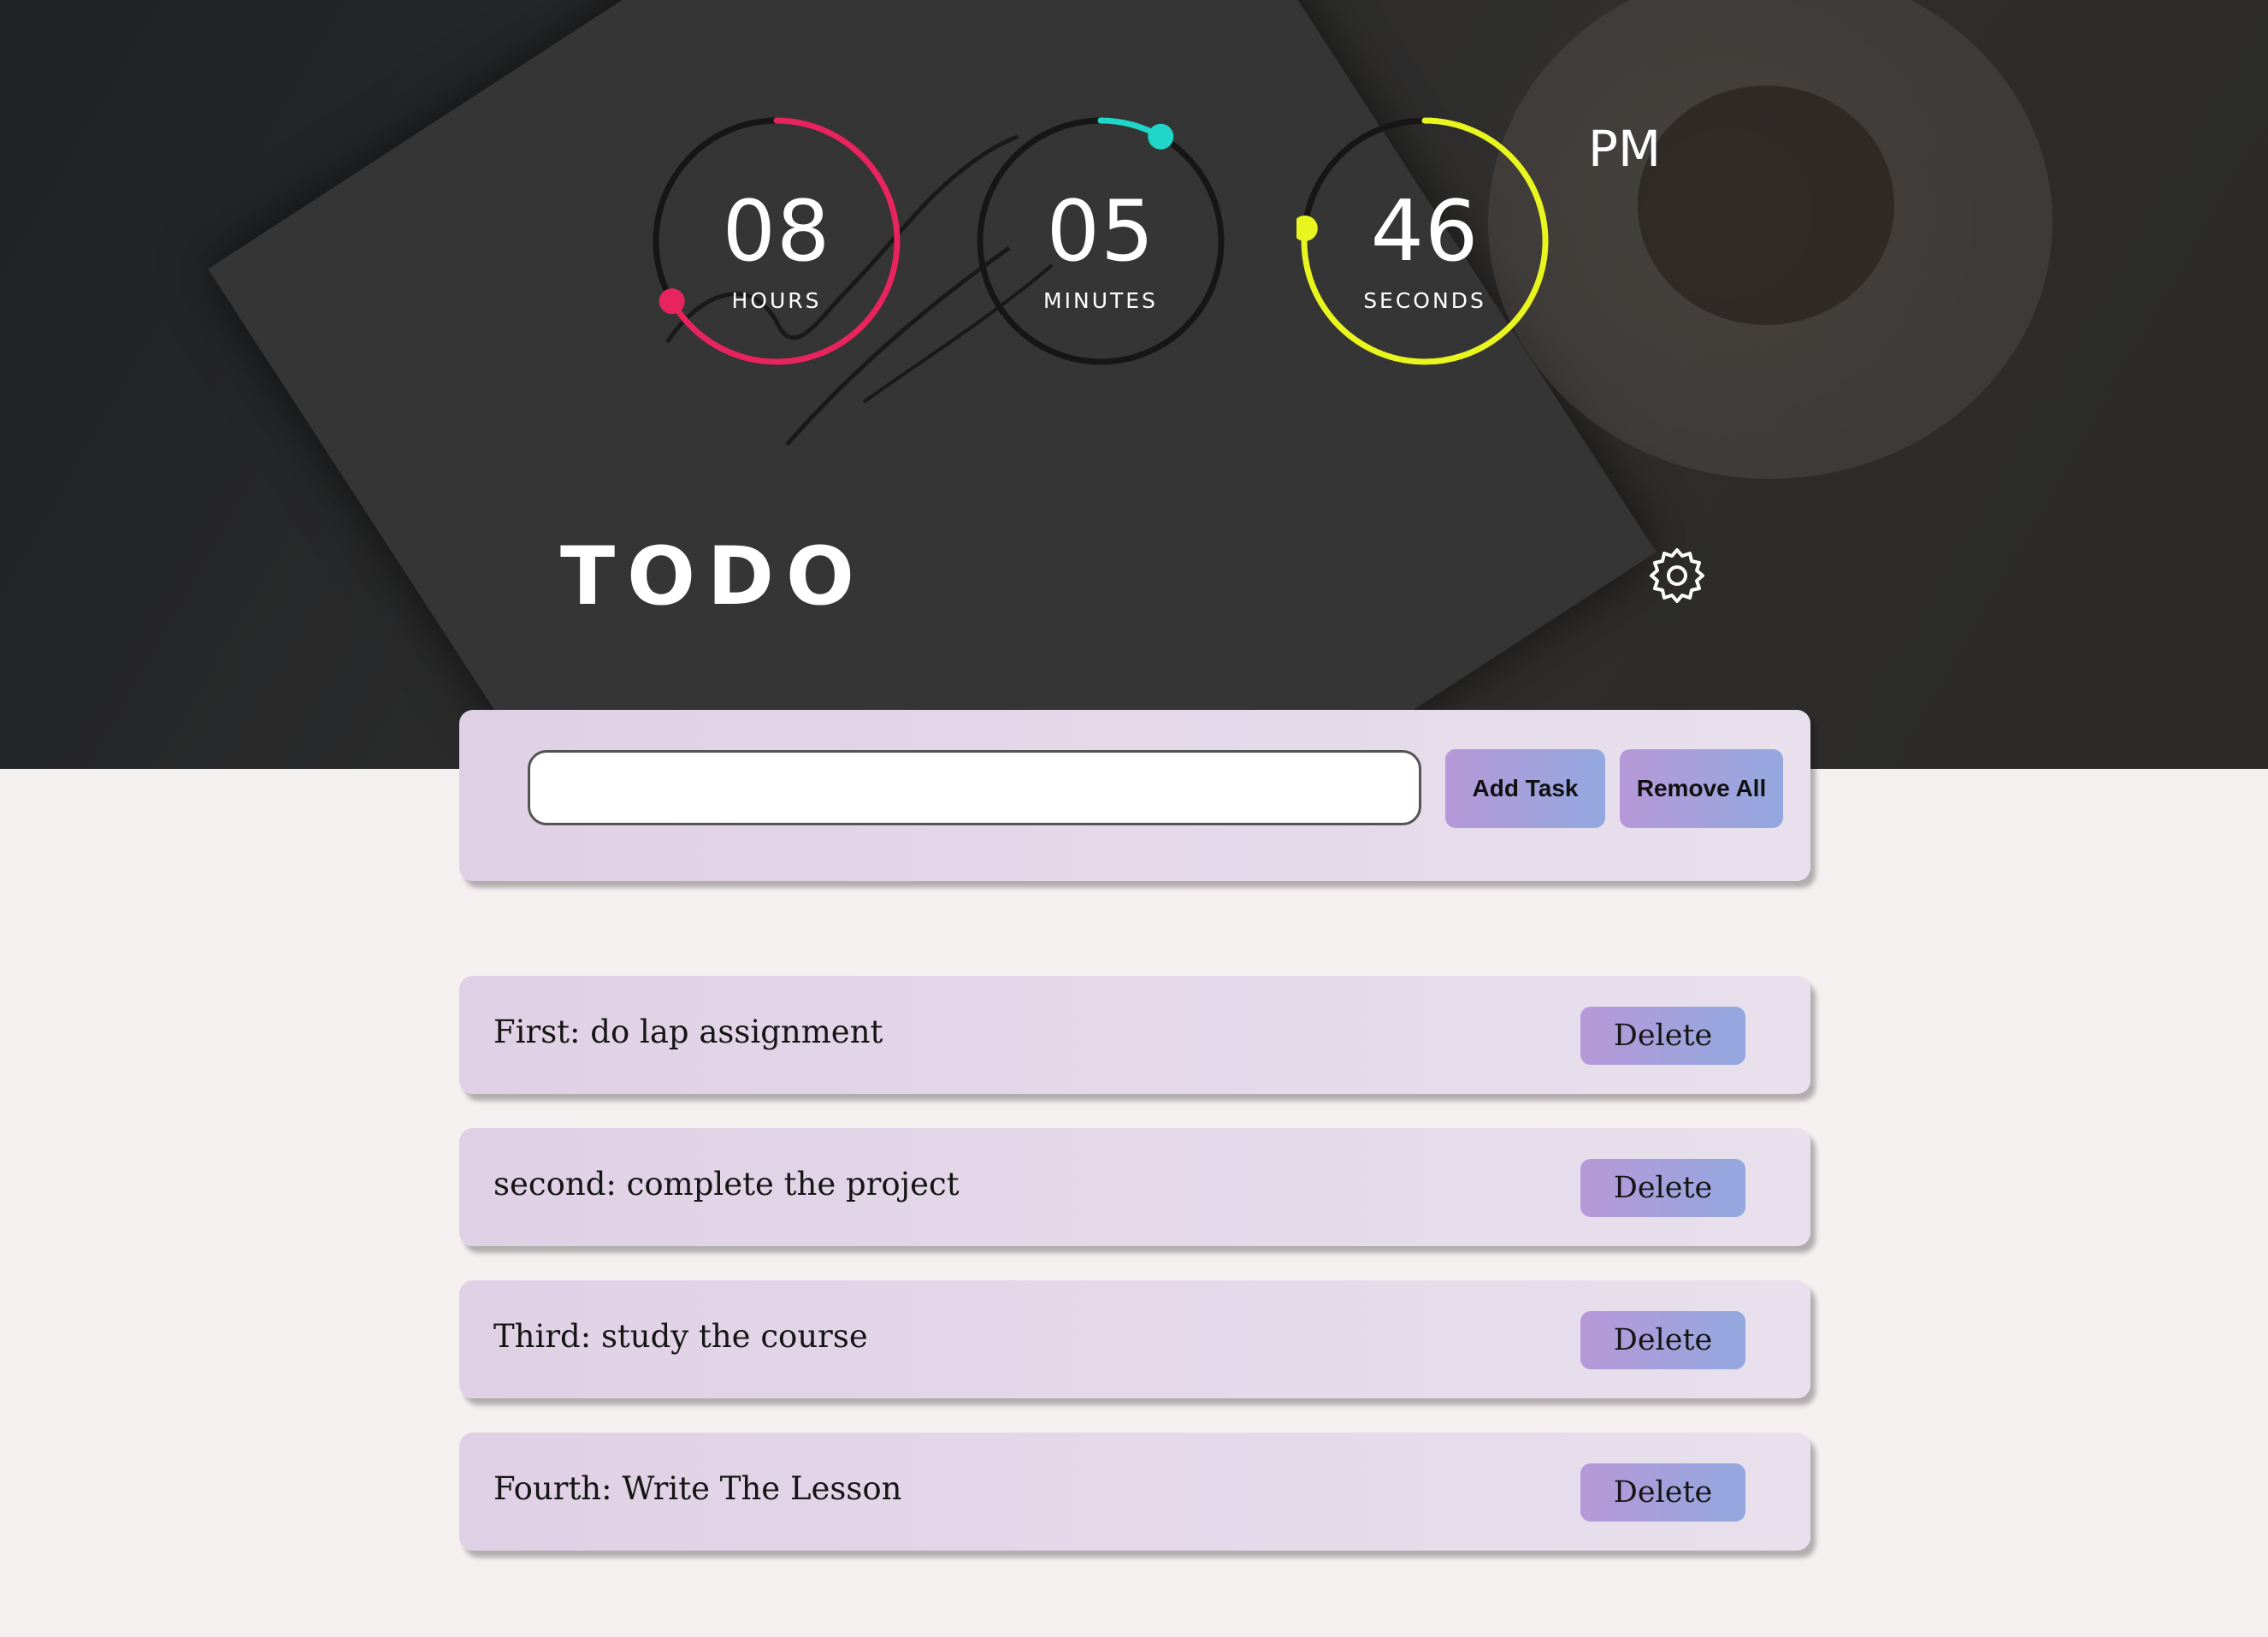  I want to click on minutes-value: 05, so click(1100, 232).